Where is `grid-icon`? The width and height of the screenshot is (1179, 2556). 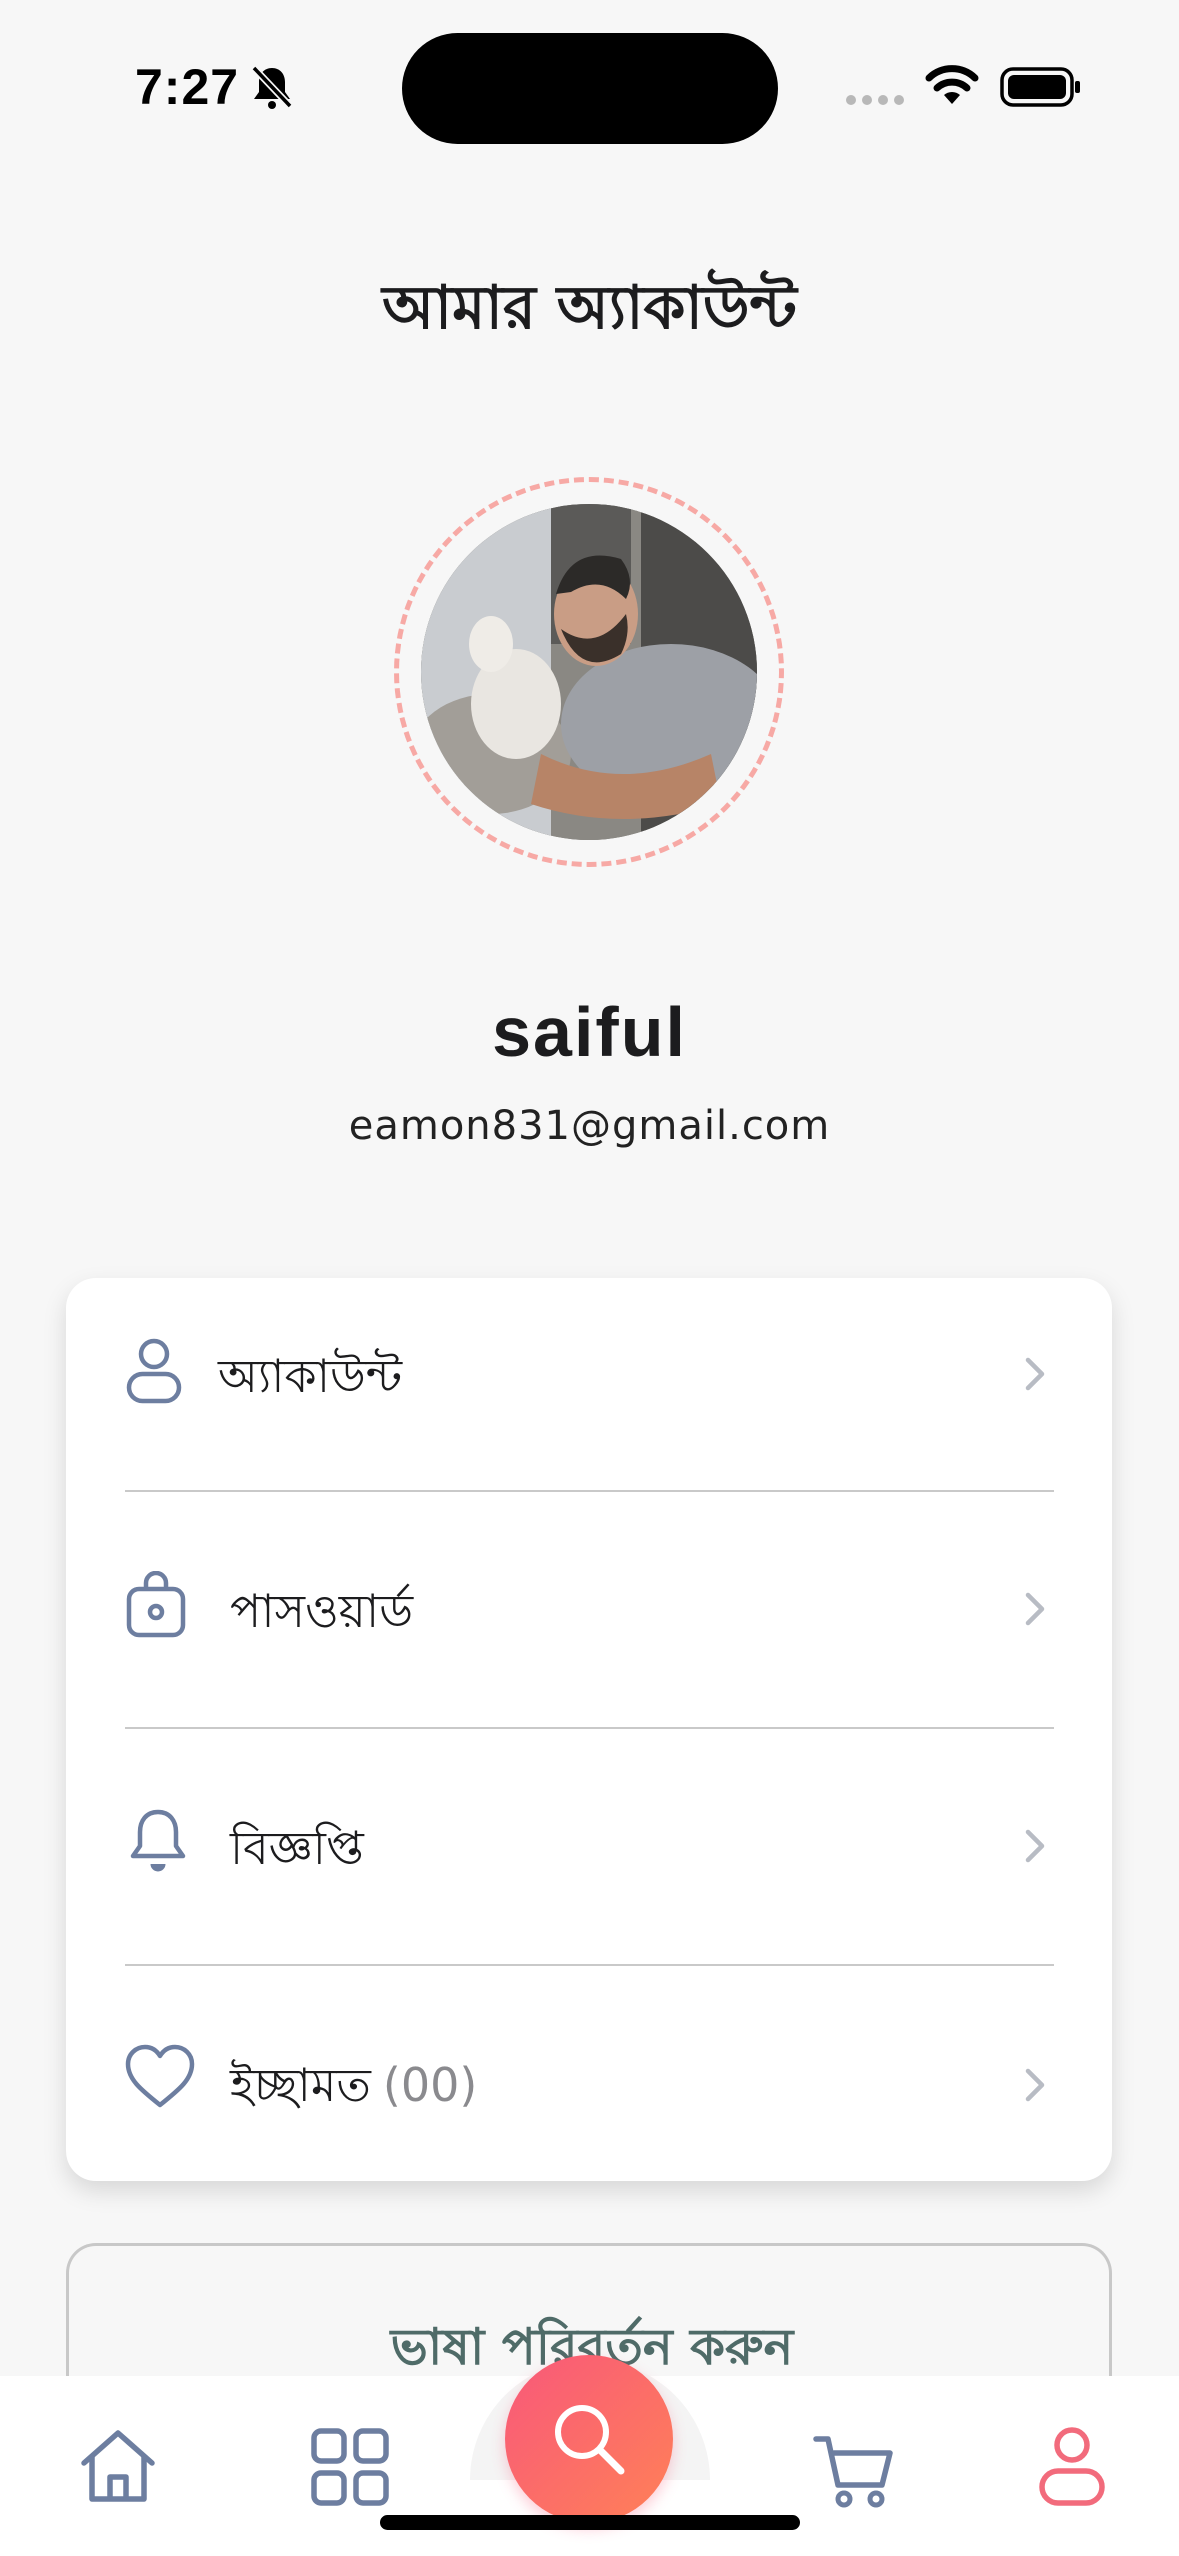
grid-icon is located at coordinates (350, 2467).